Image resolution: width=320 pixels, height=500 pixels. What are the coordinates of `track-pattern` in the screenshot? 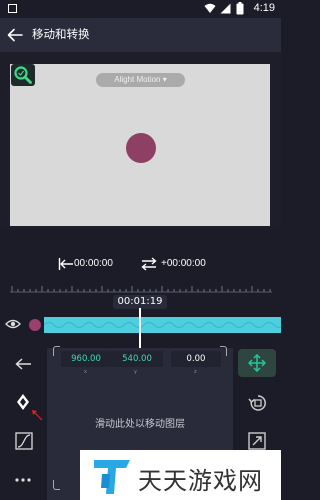 It's located at (162, 325).